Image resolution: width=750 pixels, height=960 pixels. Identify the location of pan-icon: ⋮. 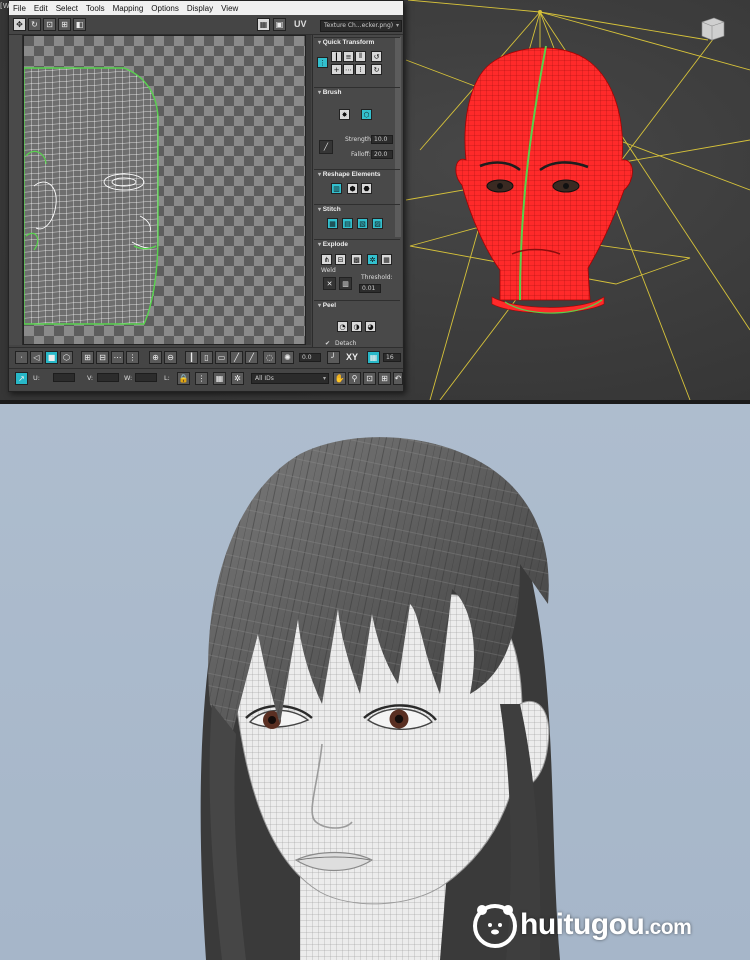
(201, 378).